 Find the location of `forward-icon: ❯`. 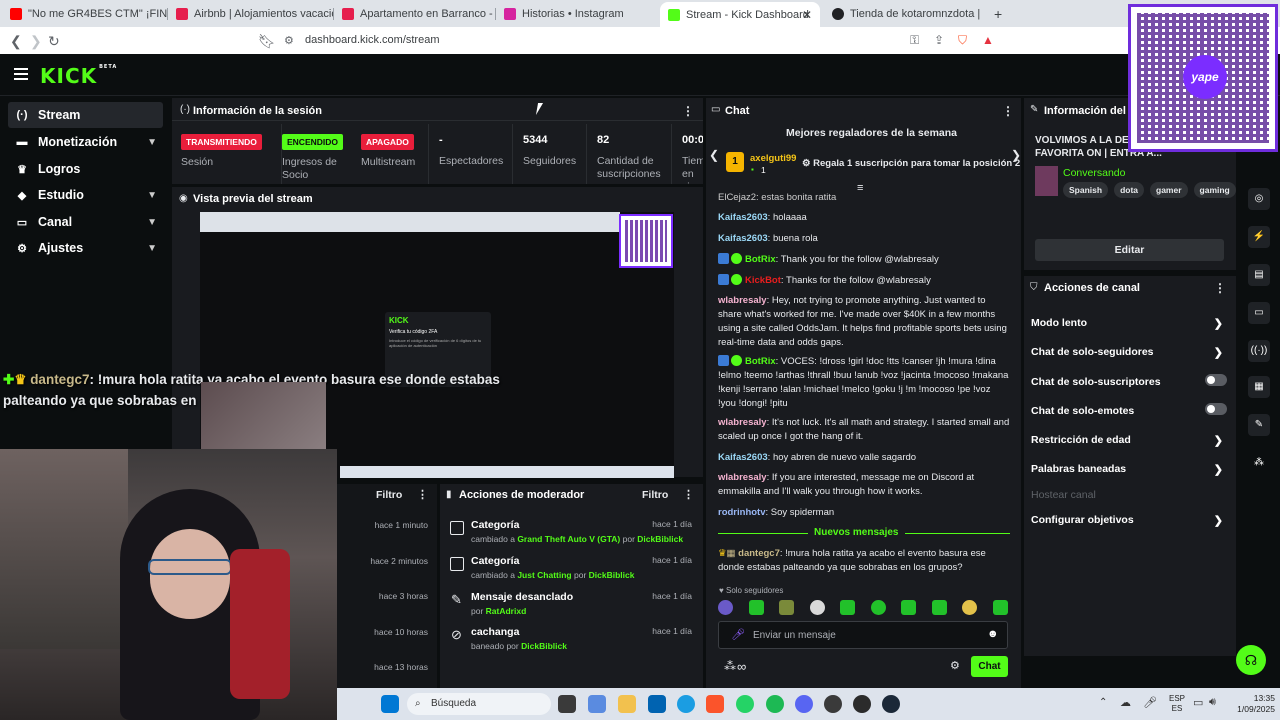

forward-icon: ❯ is located at coordinates (36, 41).